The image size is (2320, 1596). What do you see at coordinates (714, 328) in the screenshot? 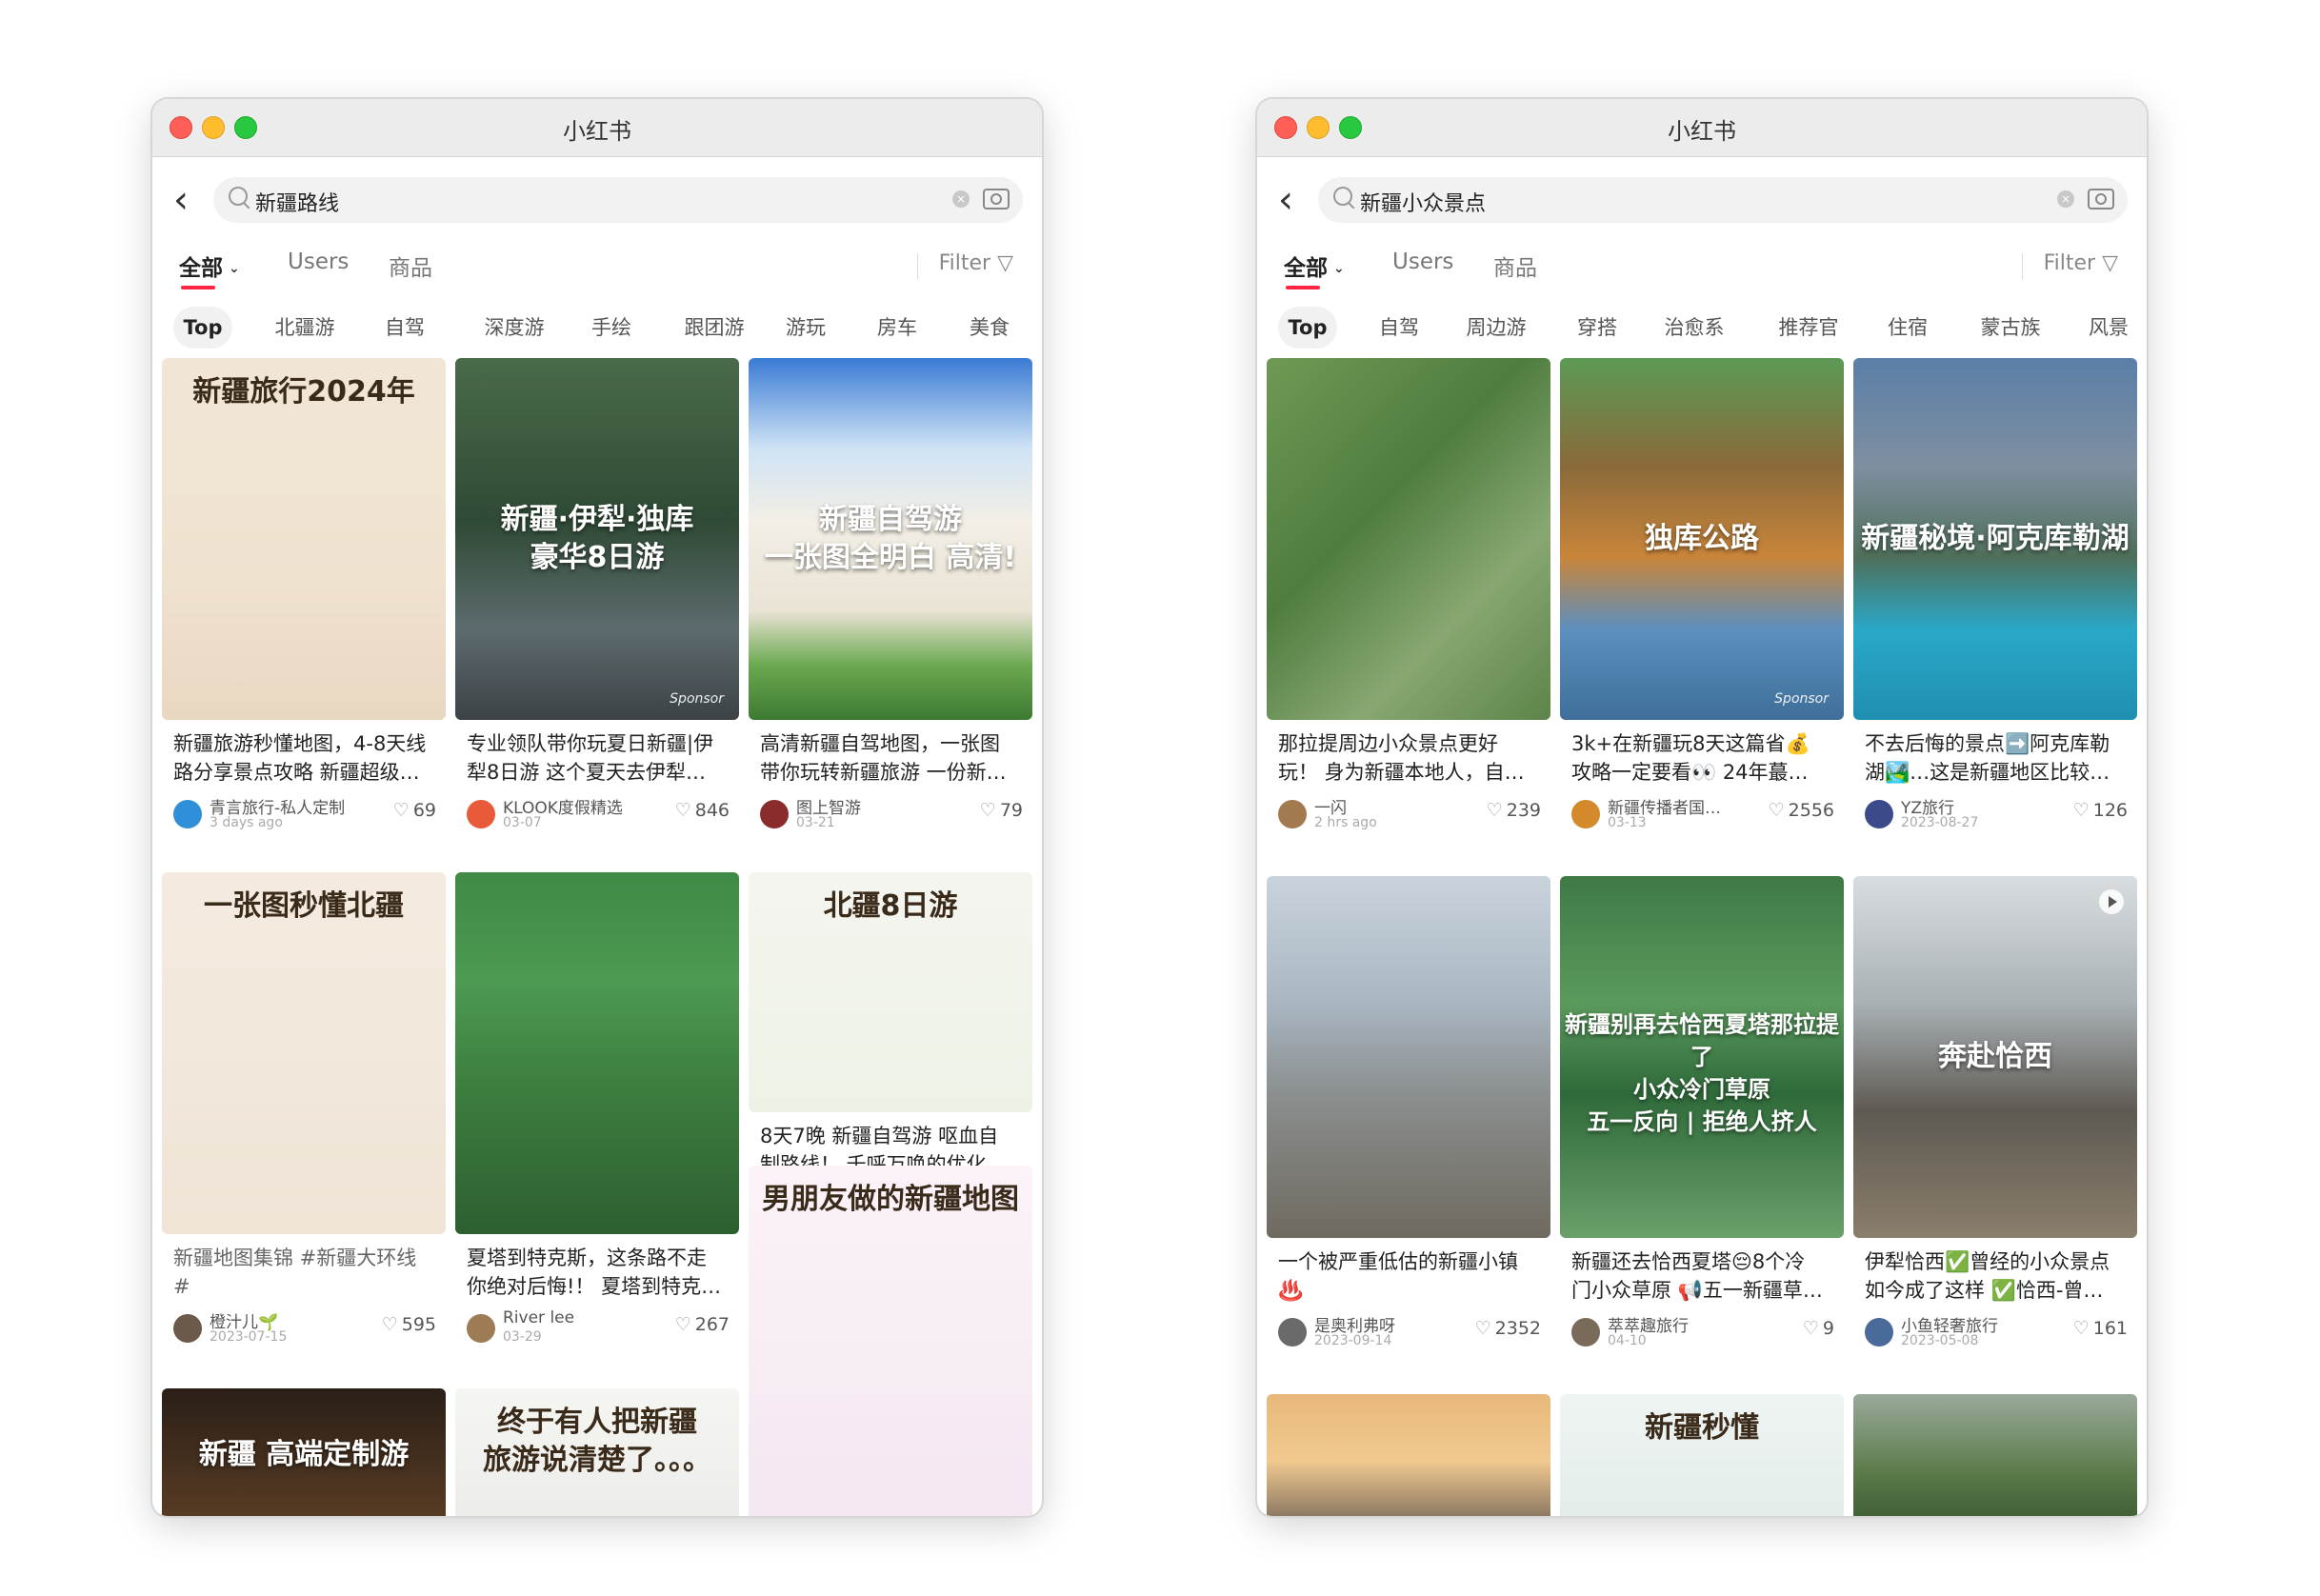
I see `chip-5: 跟团游` at bounding box center [714, 328].